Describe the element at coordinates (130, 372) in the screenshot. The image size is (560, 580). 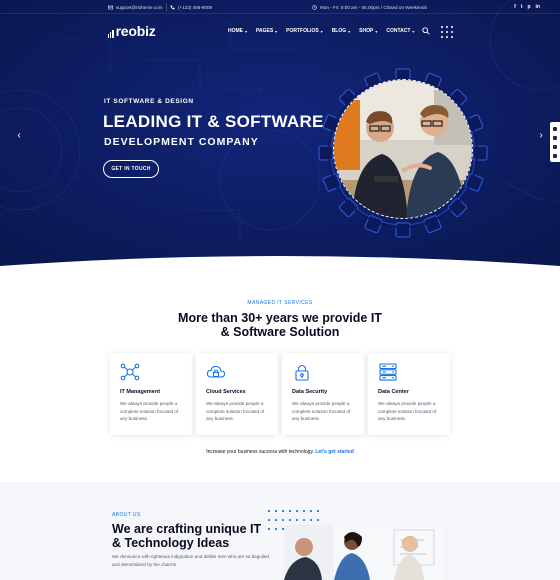
I see `network-icon` at that location.